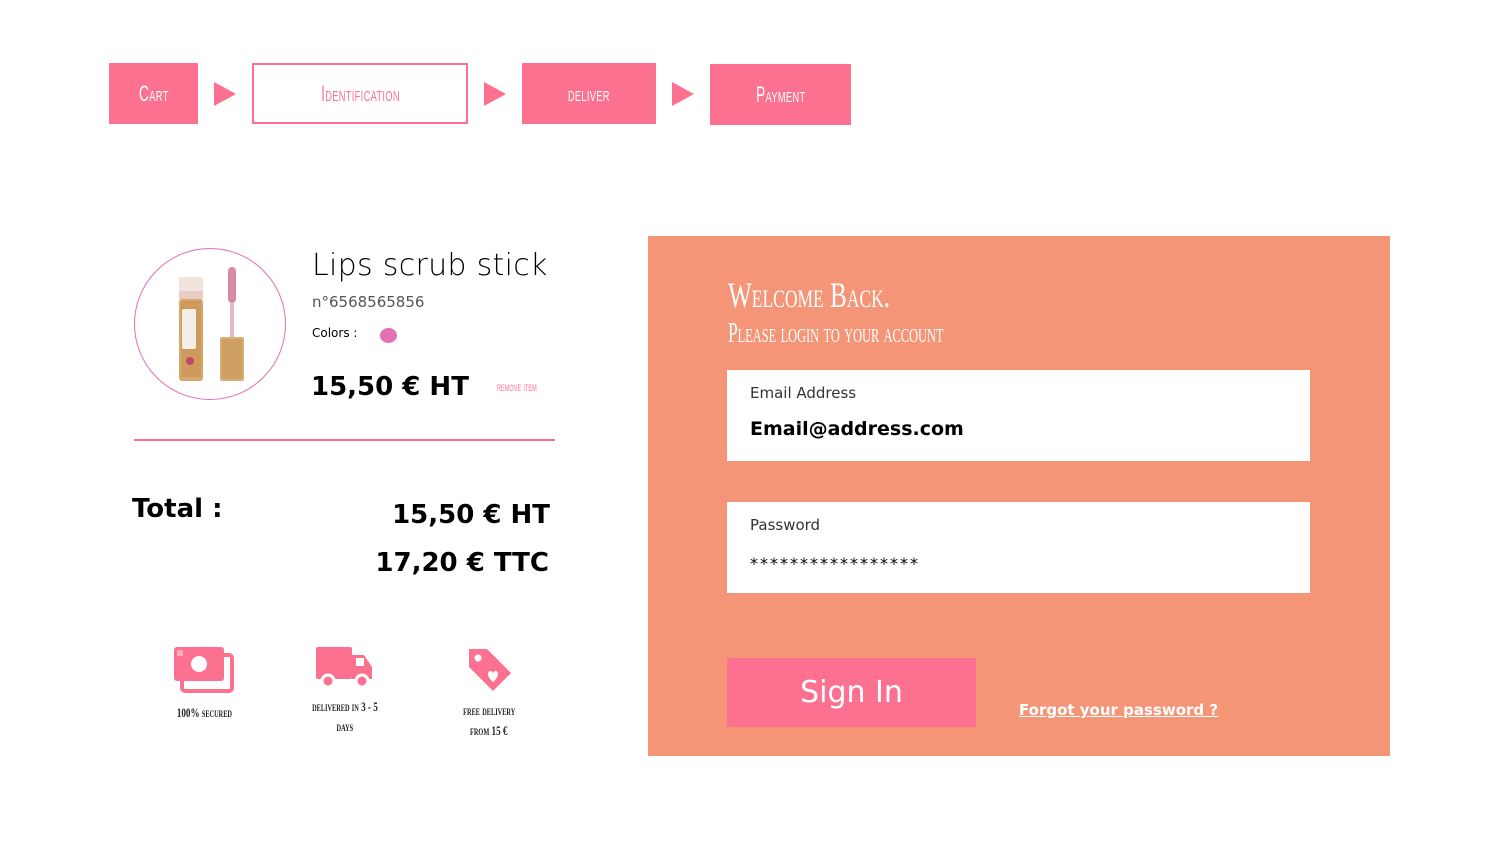  Describe the element at coordinates (809, 295) in the screenshot. I see `login-title-text: Welcome Back.` at that location.